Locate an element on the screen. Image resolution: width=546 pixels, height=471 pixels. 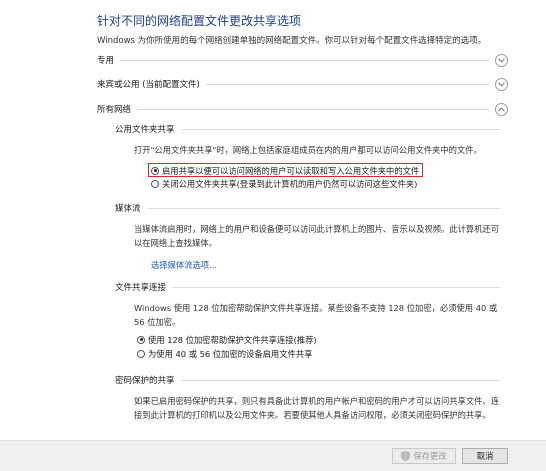
file-sharing-connections-heading: 文件共享连接 is located at coordinates (141, 288).